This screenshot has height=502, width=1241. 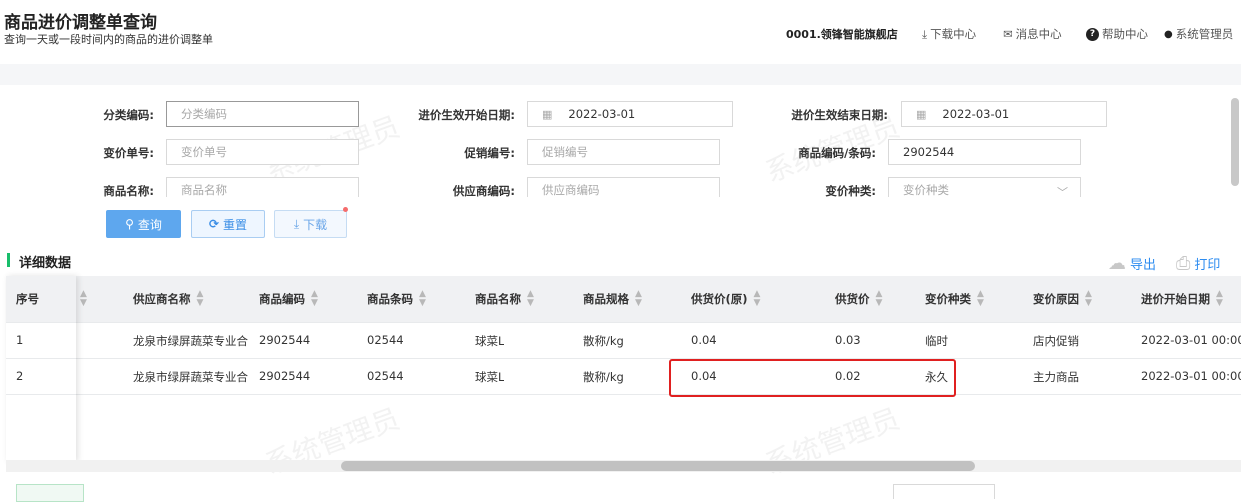 What do you see at coordinates (45, 263) in the screenshot?
I see `section-title: 详细数据` at bounding box center [45, 263].